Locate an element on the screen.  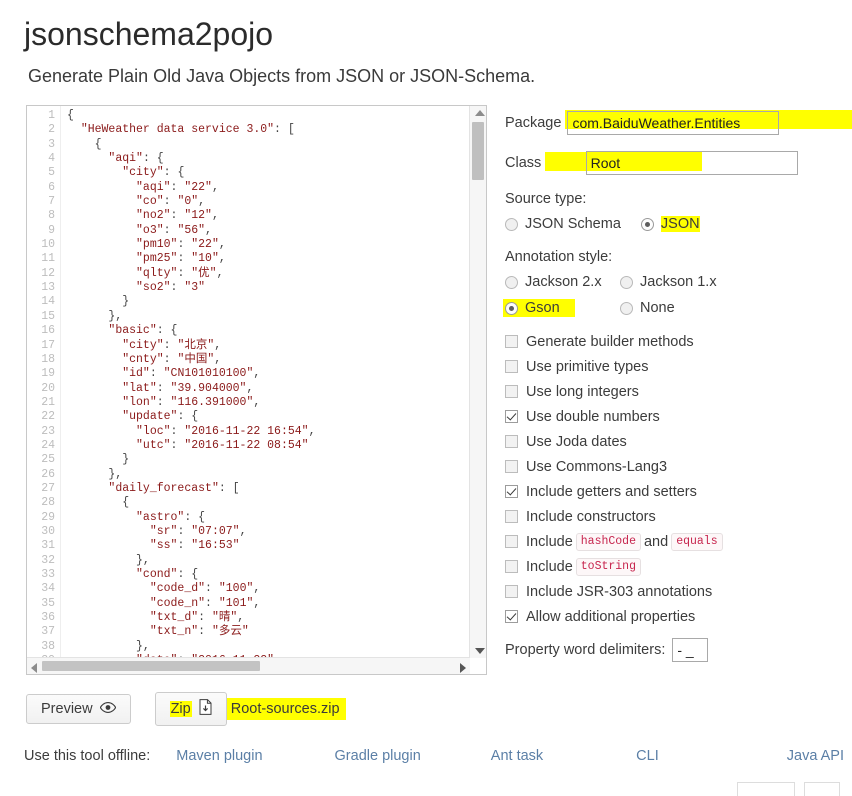
code-line: "txt_d": "晴", is located at coordinates (197, 618).